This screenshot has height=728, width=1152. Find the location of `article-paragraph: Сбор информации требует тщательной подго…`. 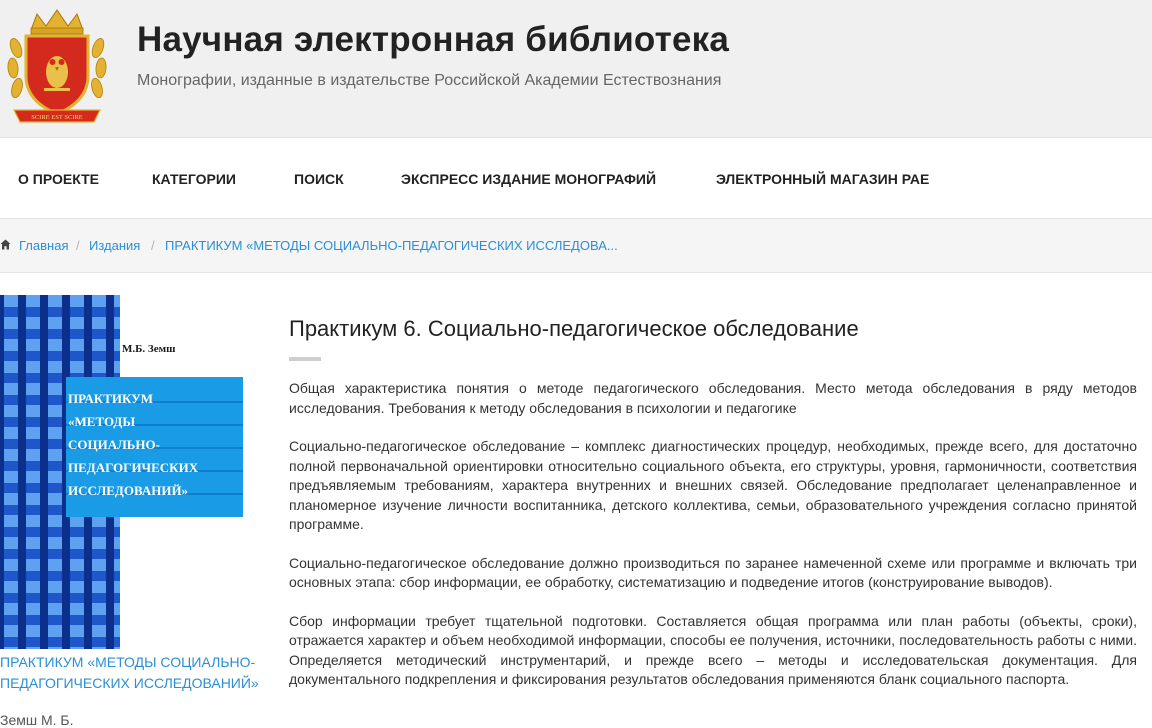

article-paragraph: Сбор информации требует тщательной подго… is located at coordinates (713, 650).